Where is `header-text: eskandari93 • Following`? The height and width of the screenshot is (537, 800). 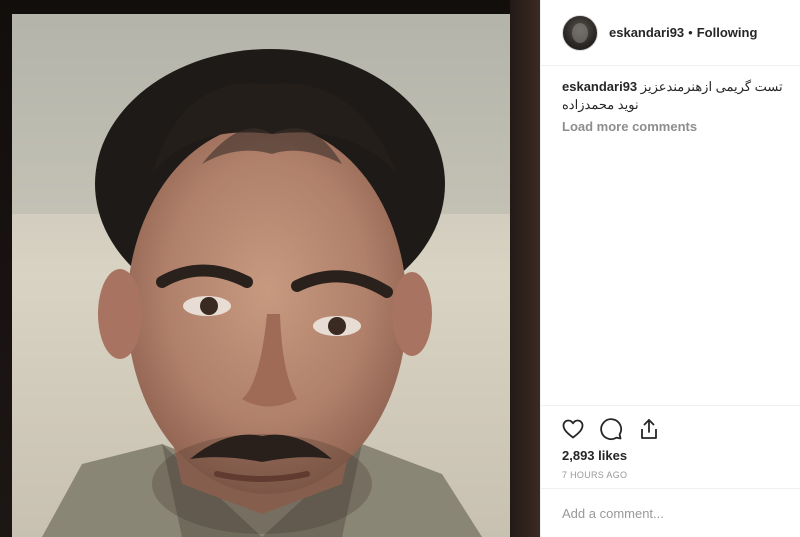
header-text: eskandari93 • Following is located at coordinates (683, 32).